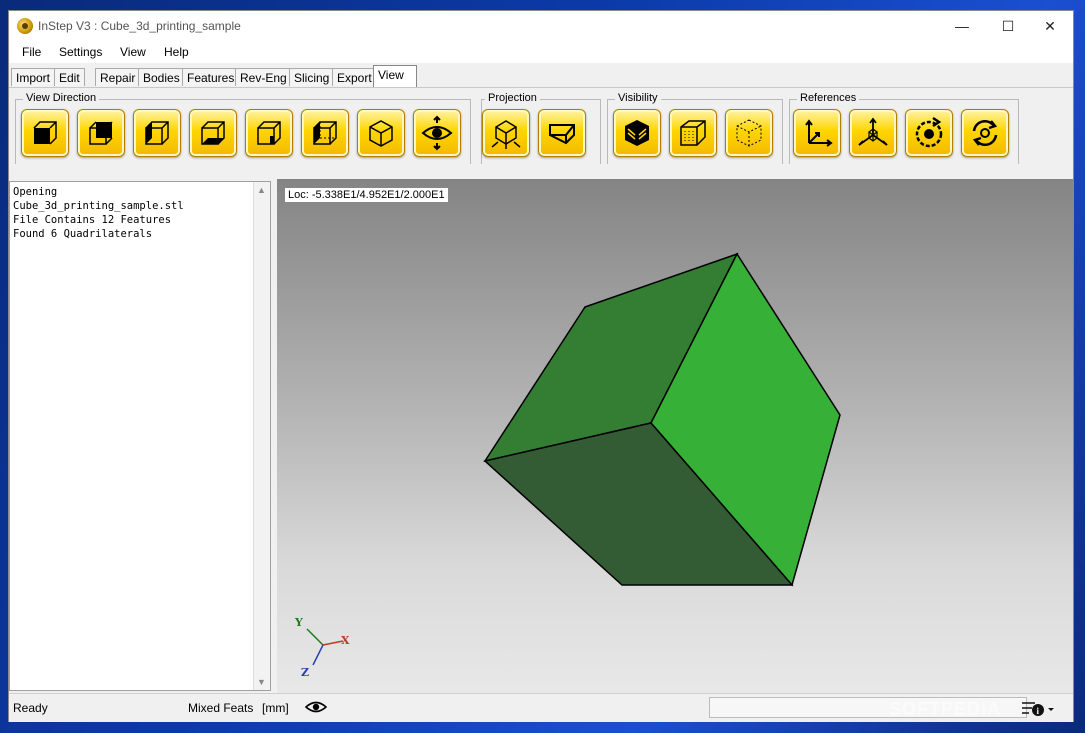 The width and height of the screenshot is (1085, 733). What do you see at coordinates (31, 52) in the screenshot?
I see `menu-file: File` at bounding box center [31, 52].